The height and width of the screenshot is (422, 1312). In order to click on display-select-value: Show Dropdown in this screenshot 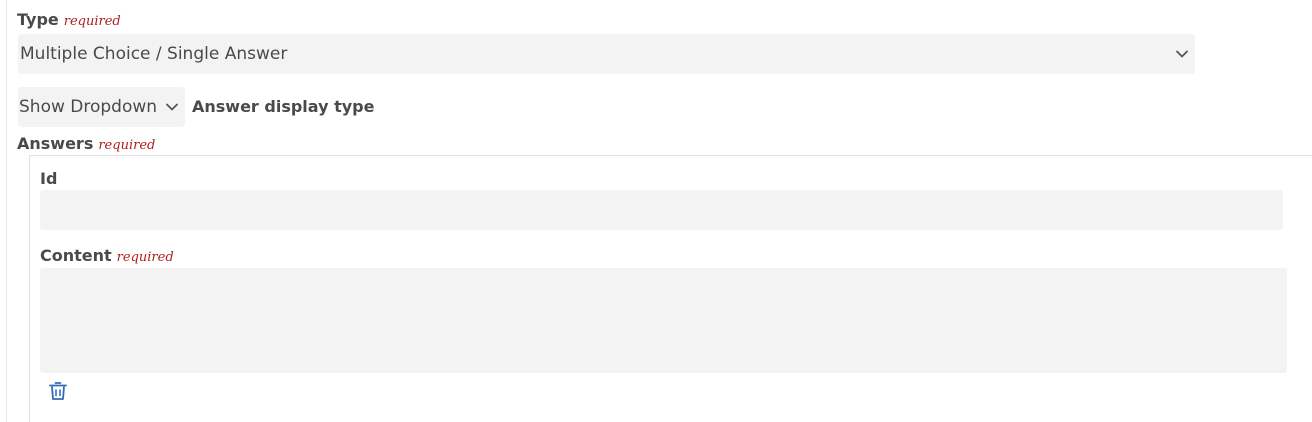, I will do `click(88, 107)`.